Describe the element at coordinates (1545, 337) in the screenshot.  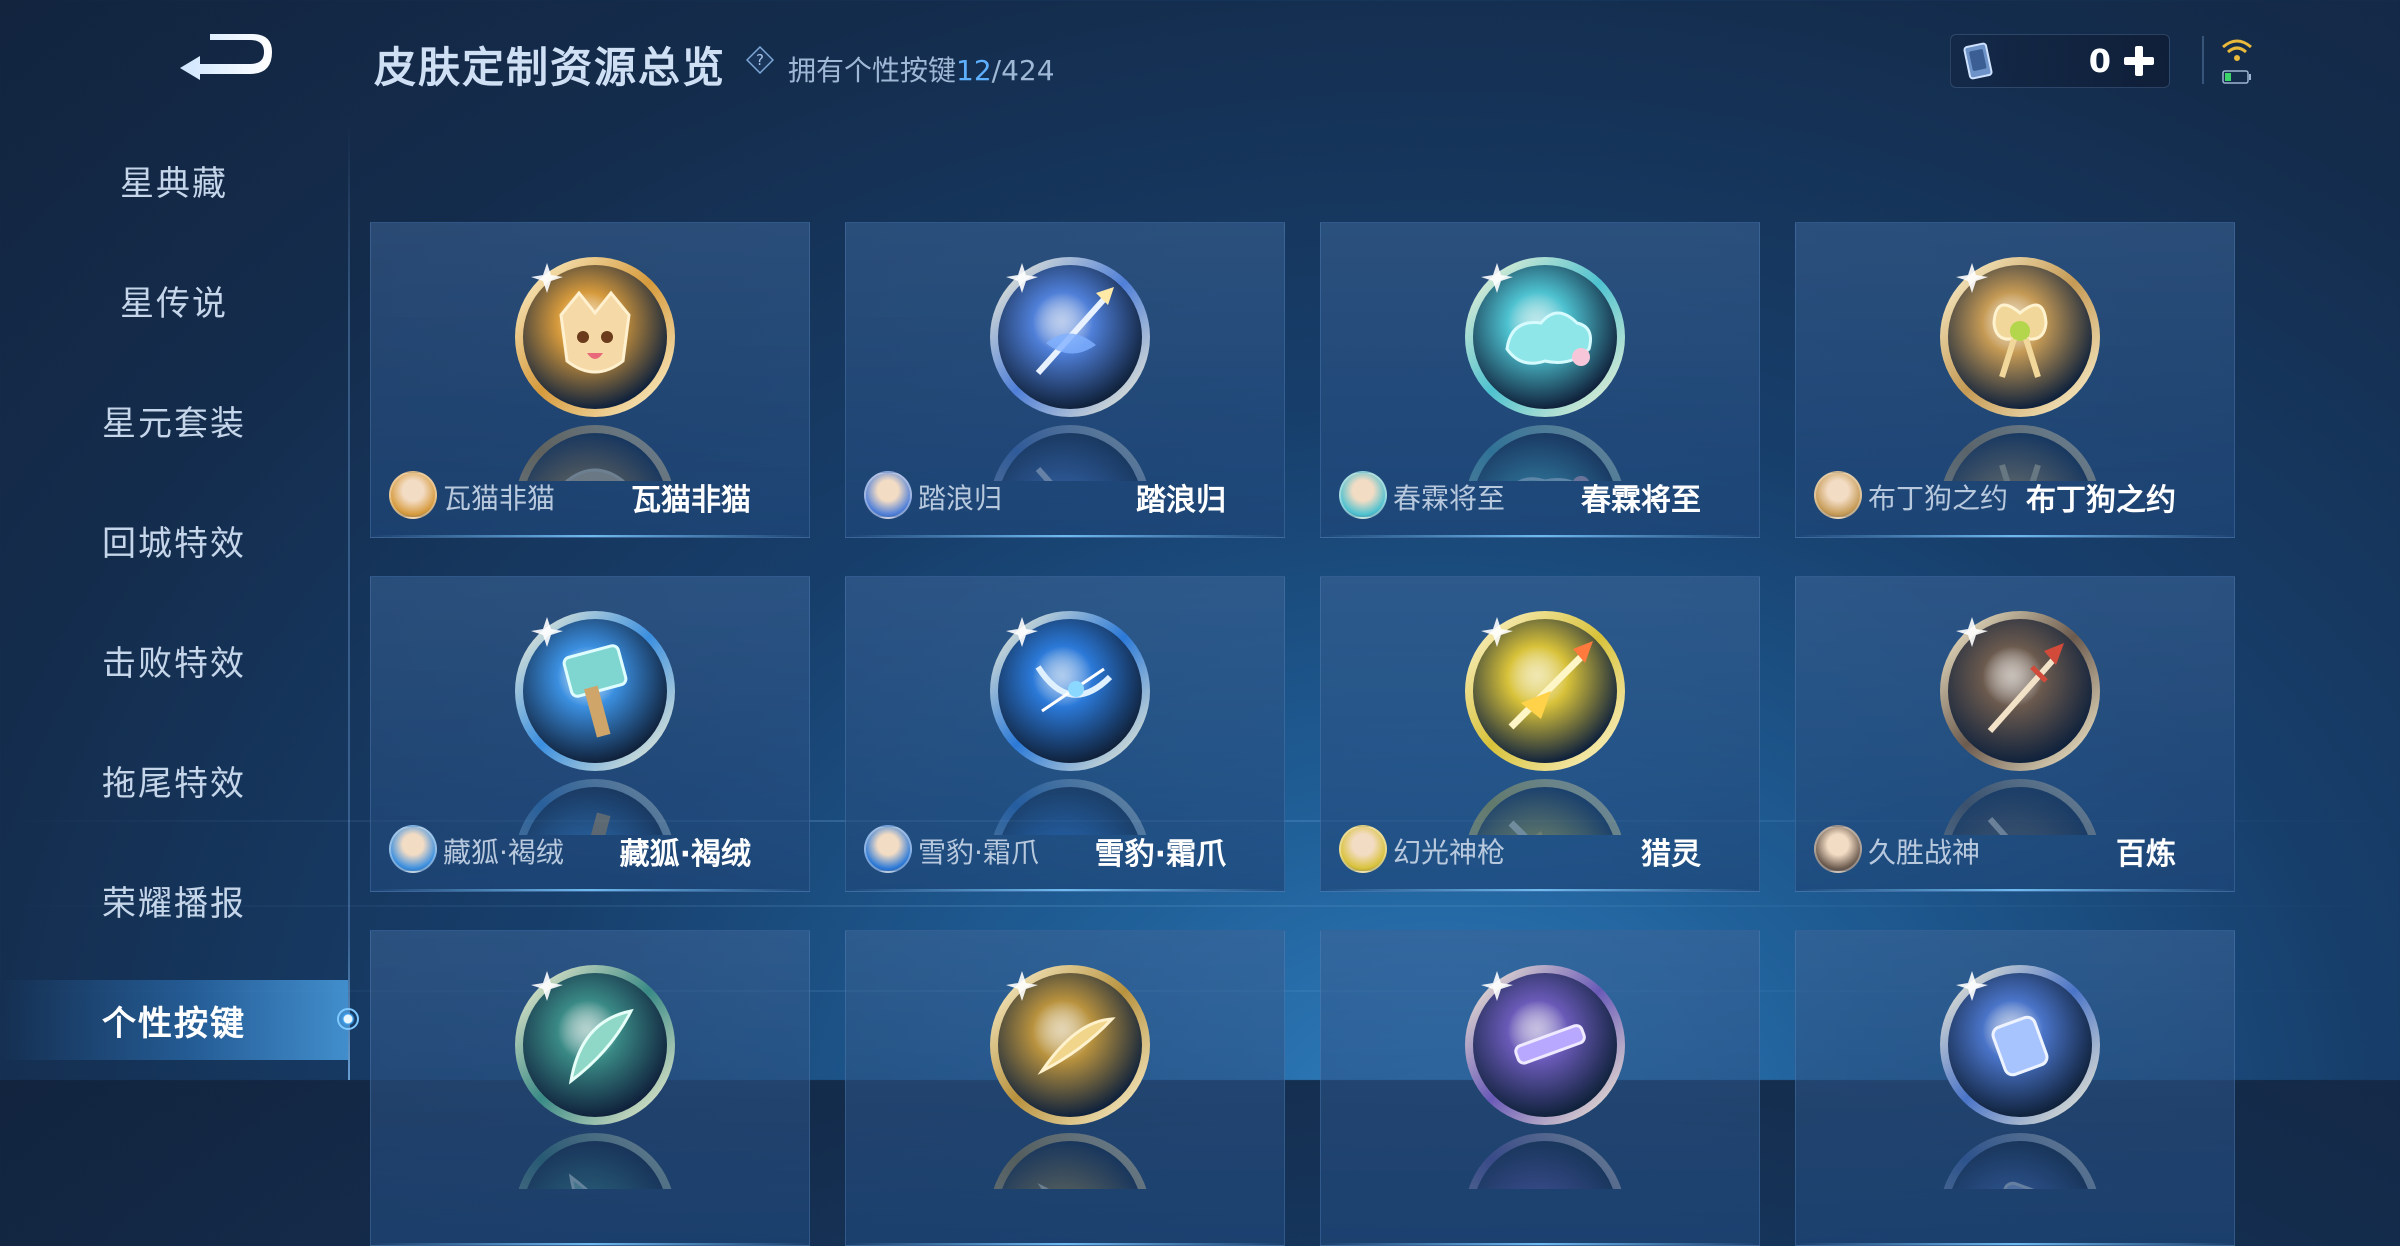
I see `jade-cloud-icon` at that location.